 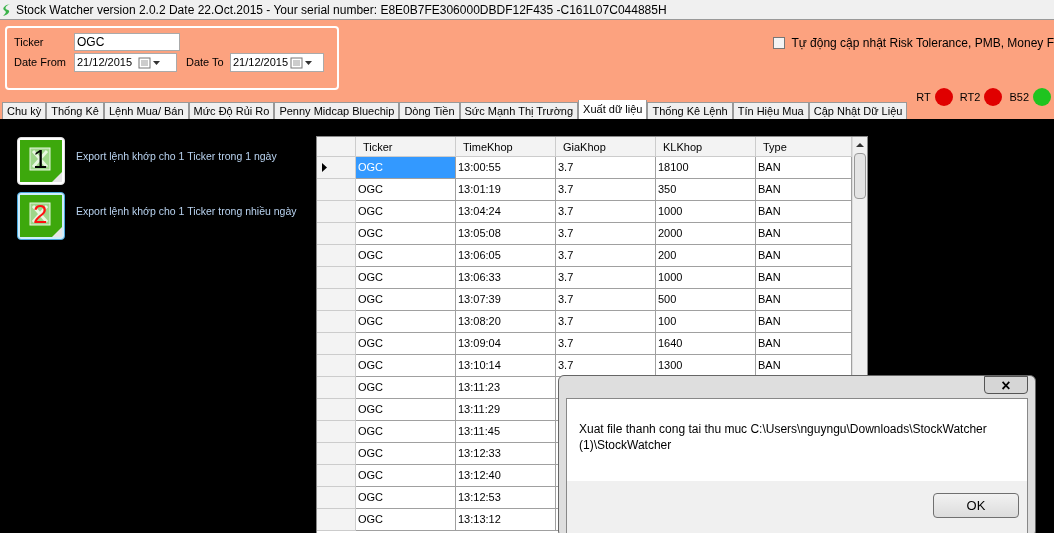 I want to click on date-from-label: Date From, so click(x=40, y=63).